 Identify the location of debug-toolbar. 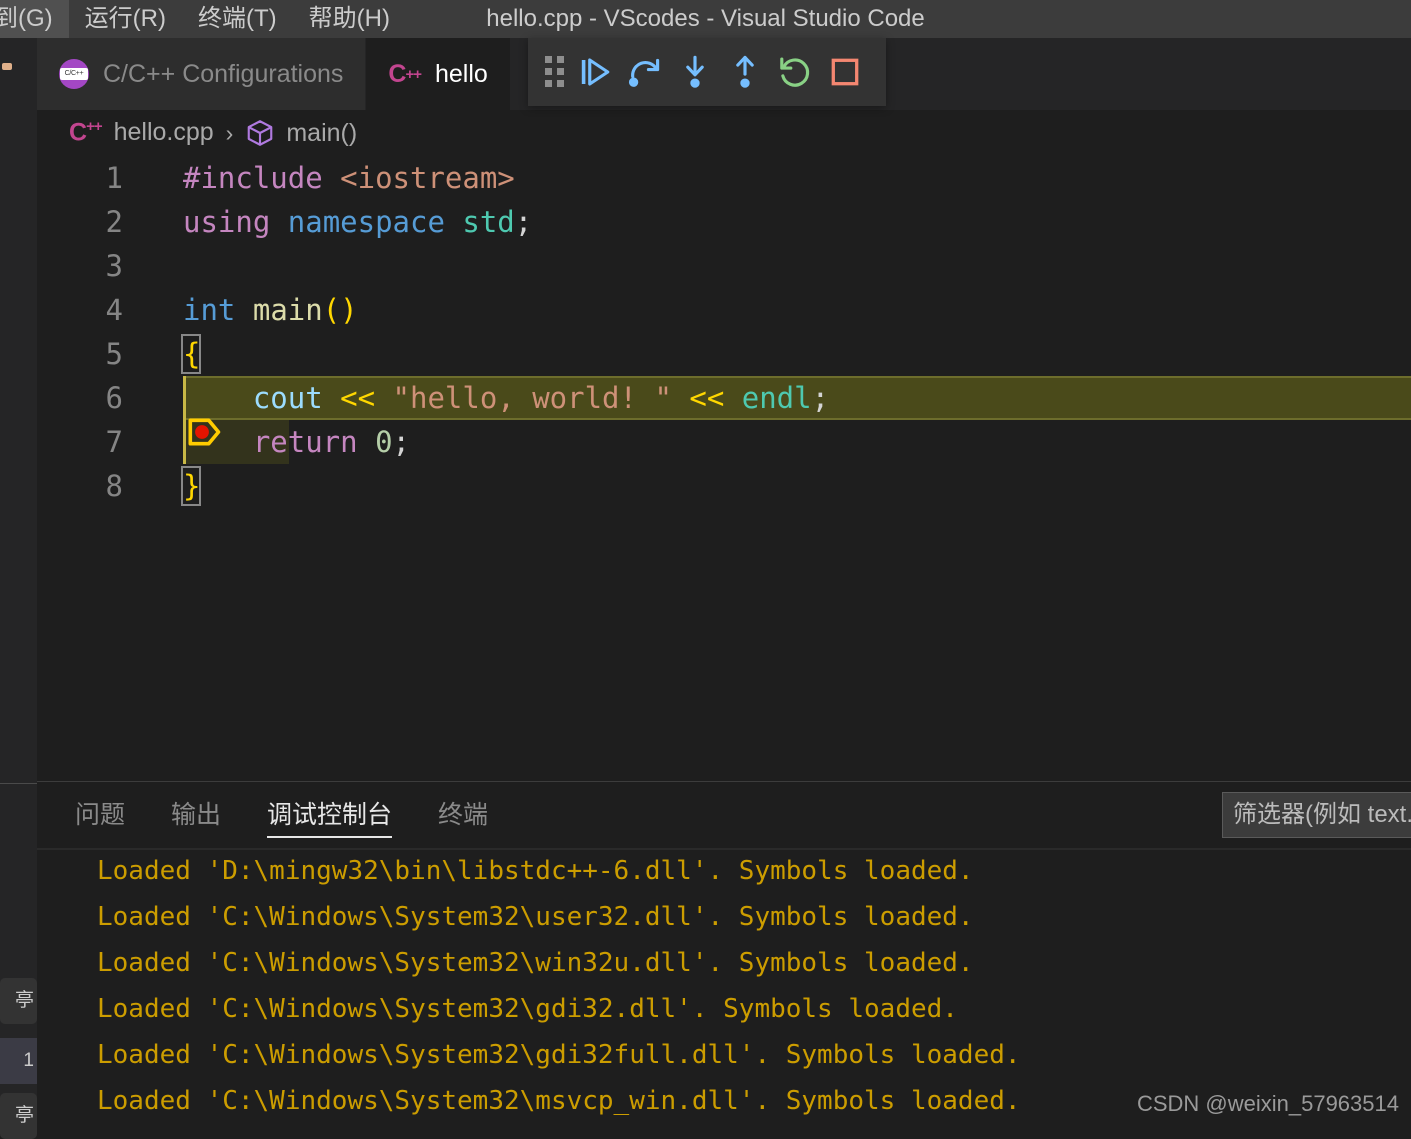
(707, 72).